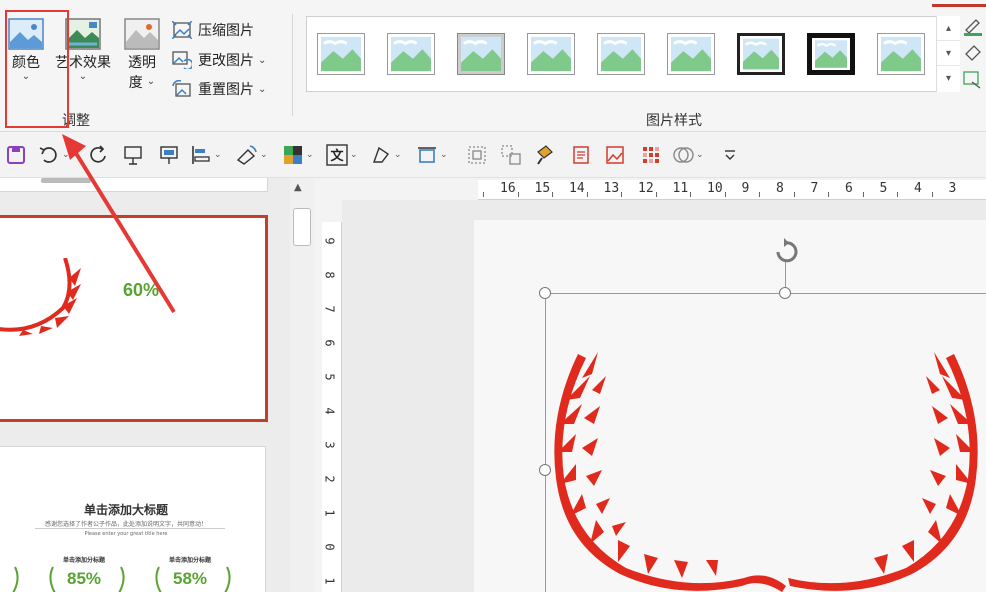 Image resolution: width=986 pixels, height=592 pixels. I want to click on rotate-icon: ⌄, so click(252, 155).